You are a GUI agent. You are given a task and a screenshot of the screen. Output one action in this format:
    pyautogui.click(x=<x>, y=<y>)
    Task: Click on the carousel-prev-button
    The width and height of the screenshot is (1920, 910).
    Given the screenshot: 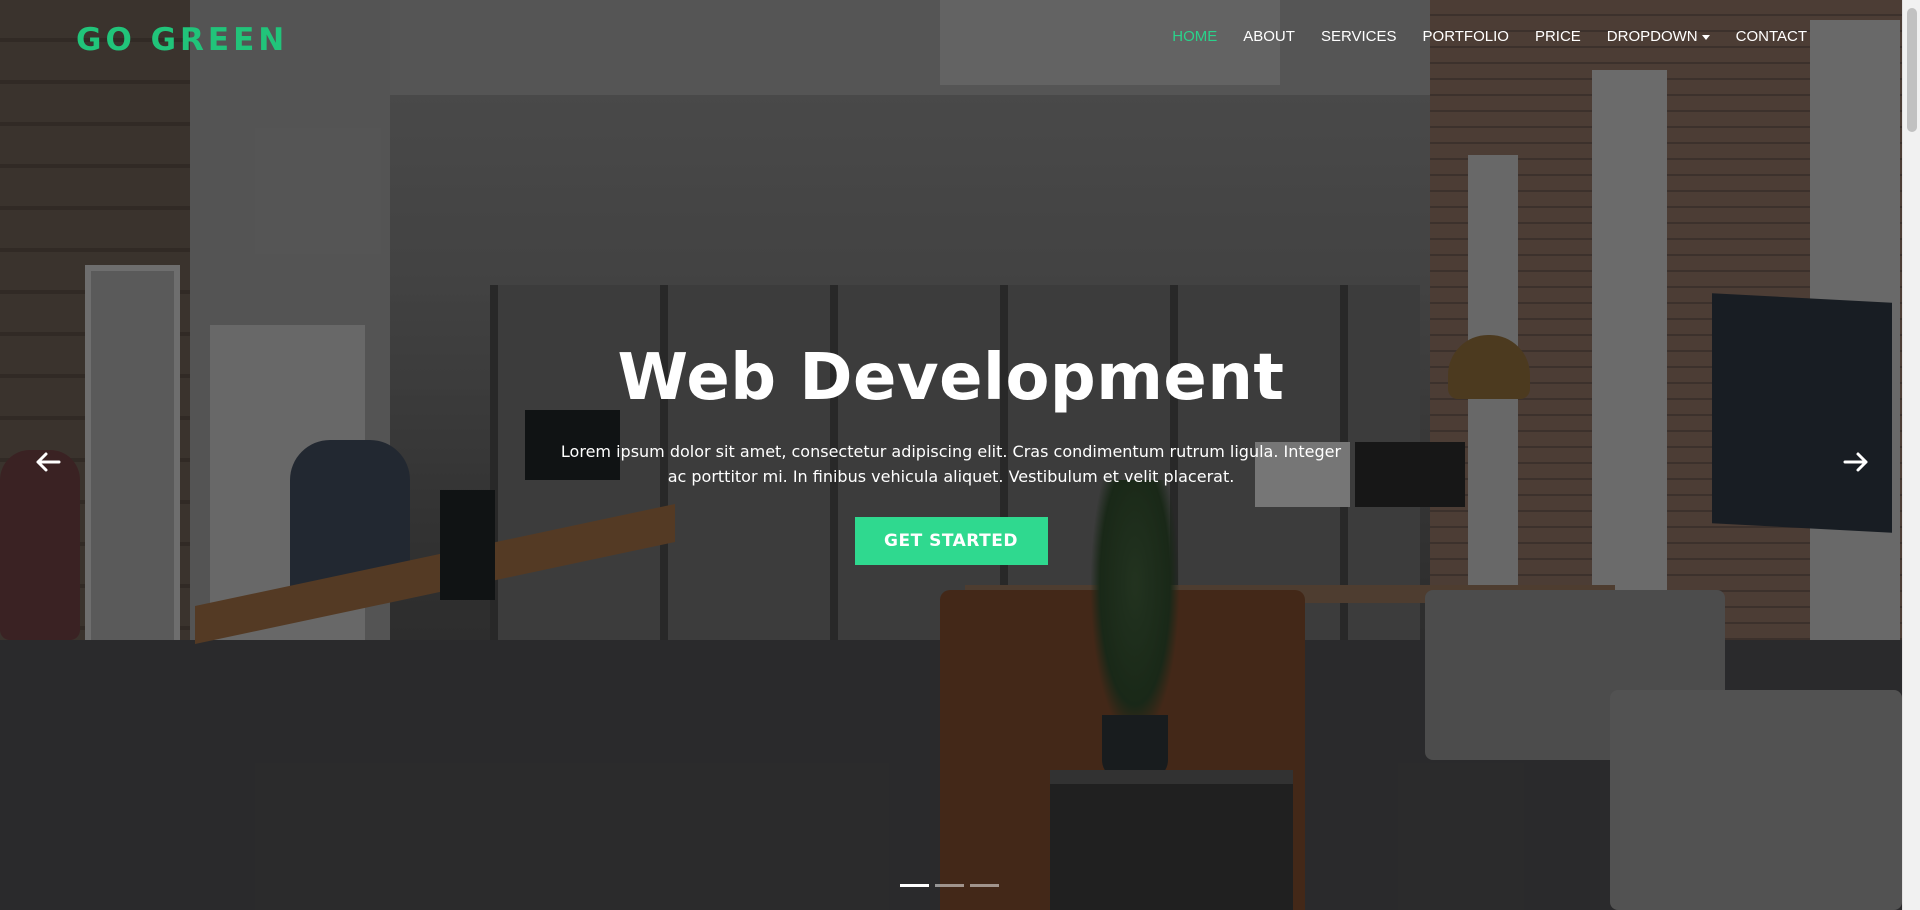 What is the action you would take?
    pyautogui.click(x=48, y=462)
    